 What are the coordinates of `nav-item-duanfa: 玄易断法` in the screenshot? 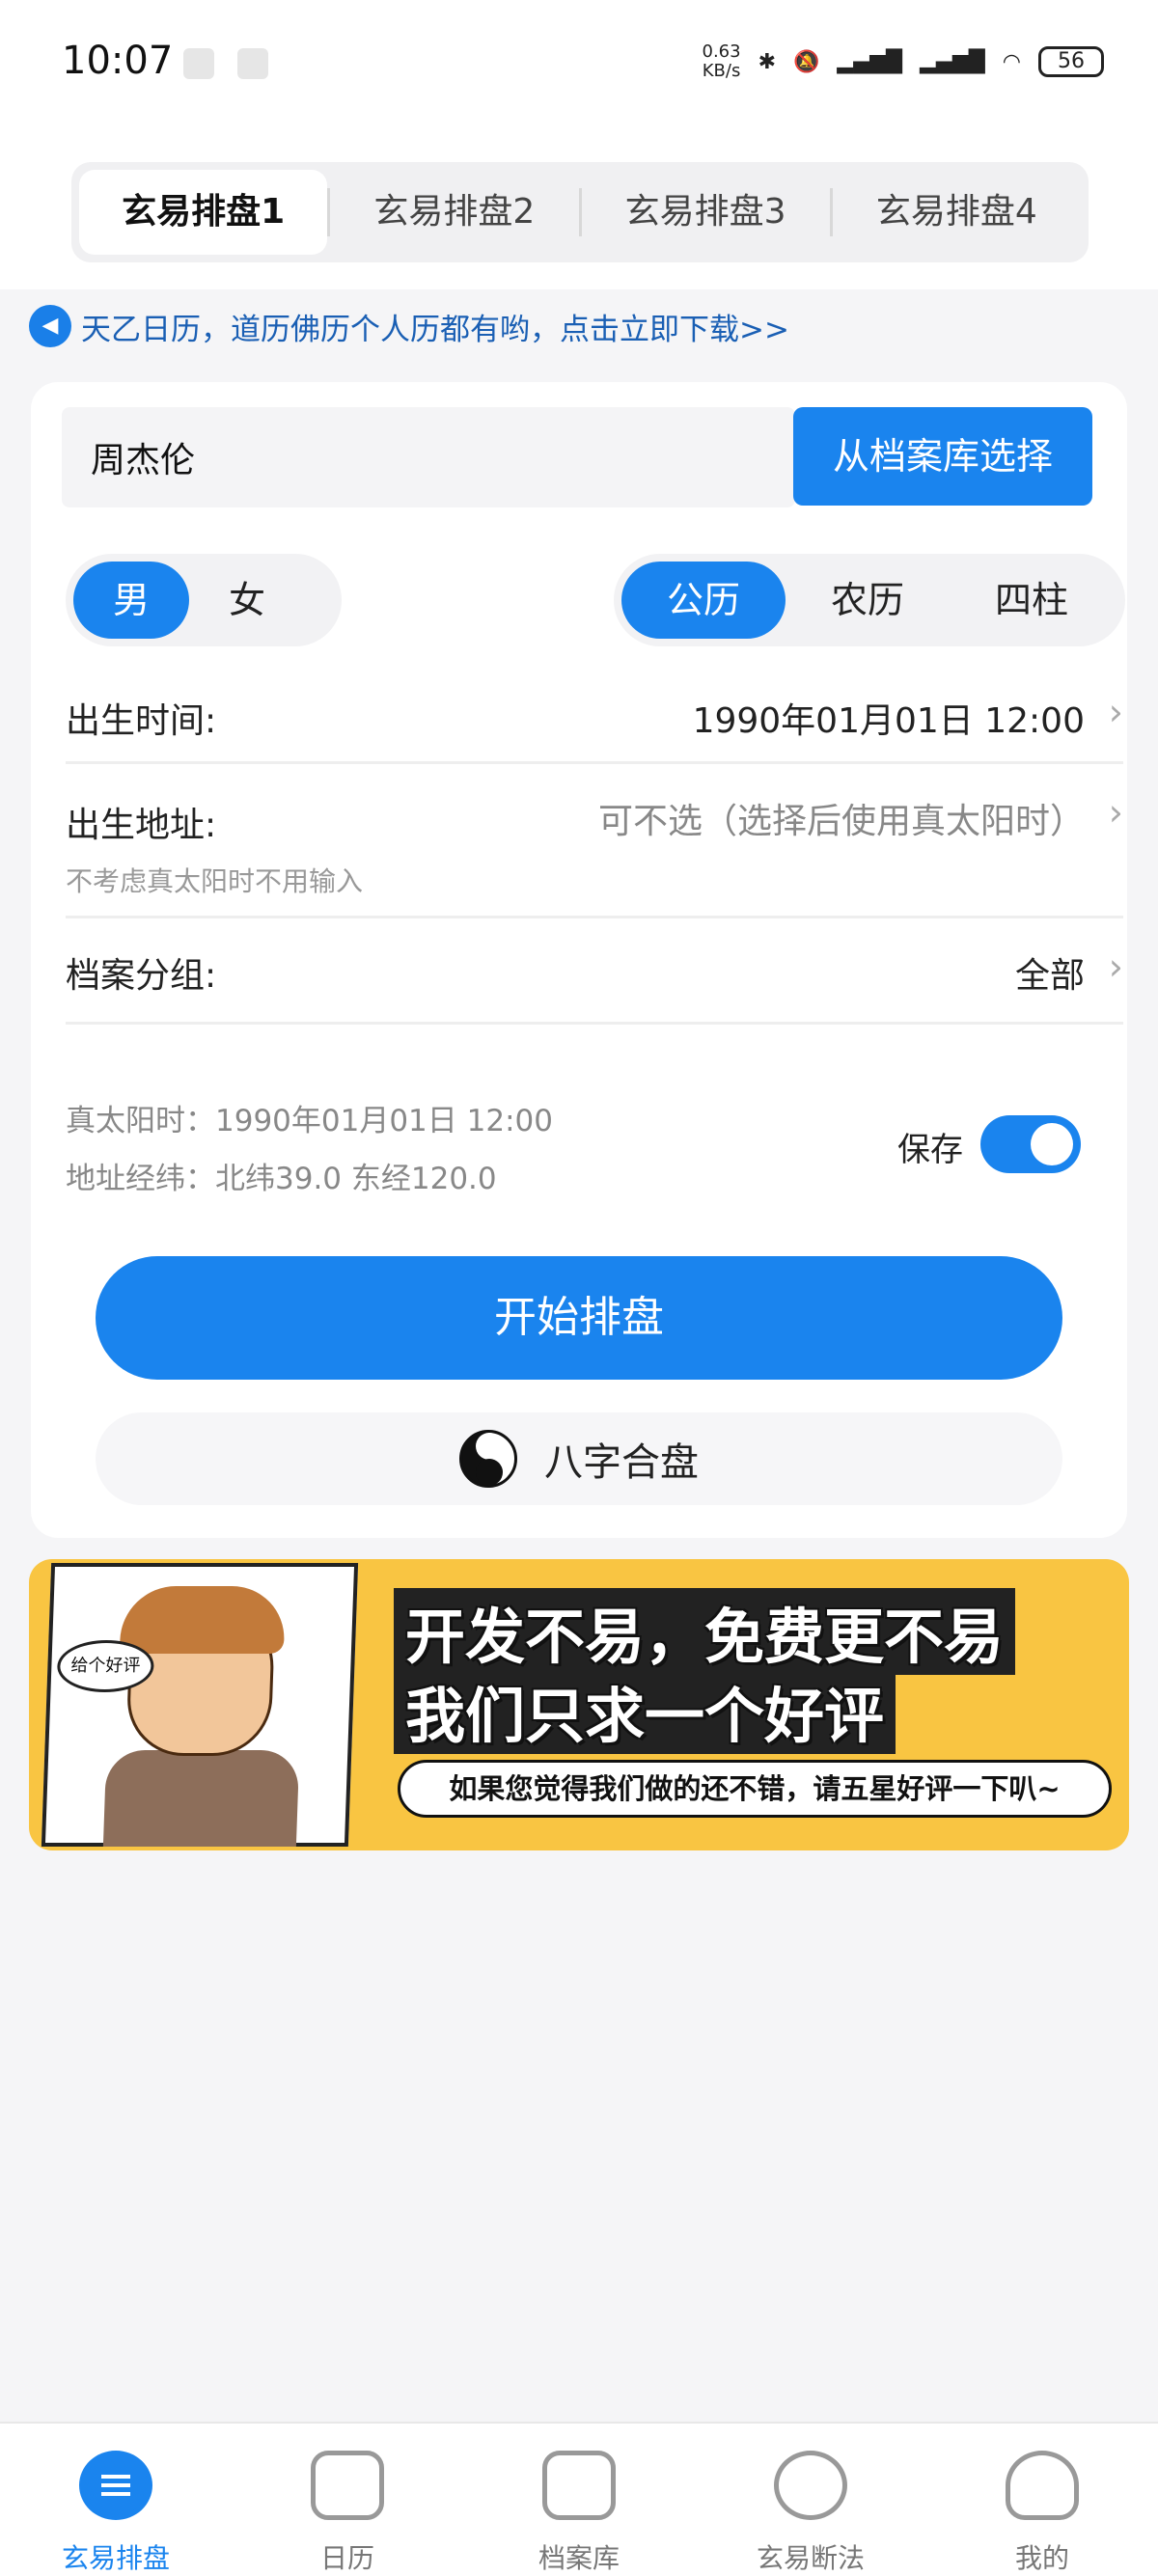 It's located at (810, 2500).